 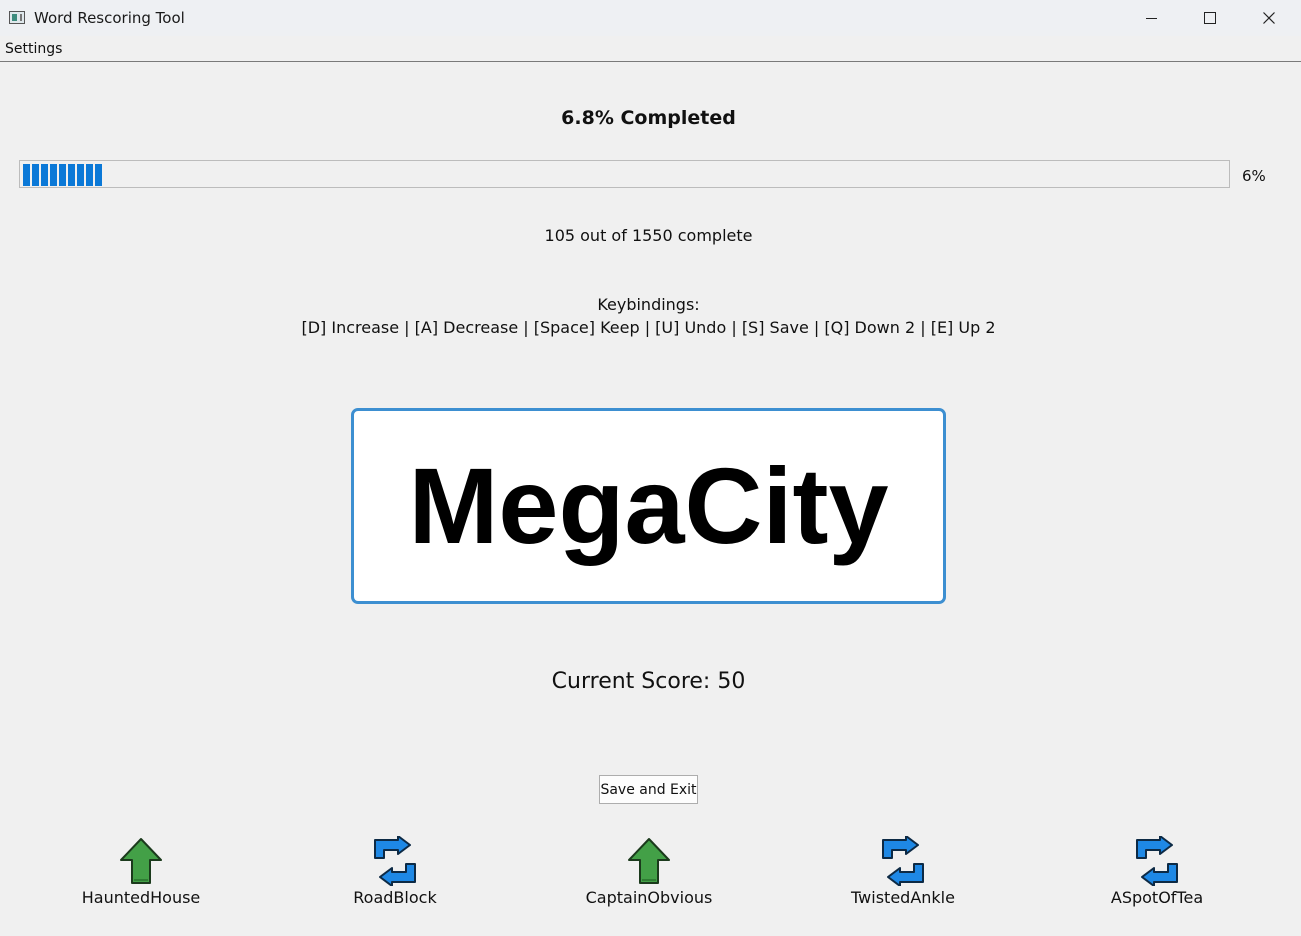 What do you see at coordinates (903, 897) in the screenshot?
I see `history-word: TwistedAnkle` at bounding box center [903, 897].